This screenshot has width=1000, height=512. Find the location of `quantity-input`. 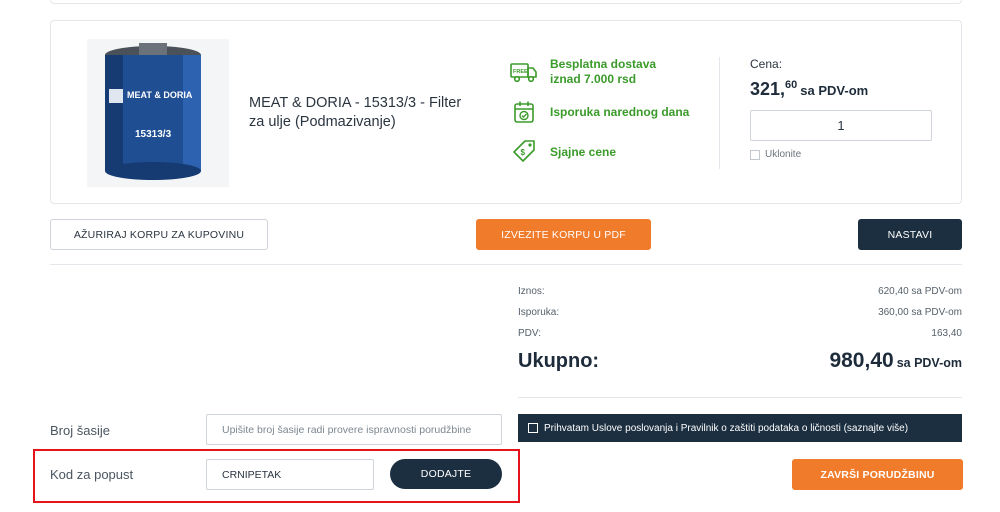

quantity-input is located at coordinates (841, 125).